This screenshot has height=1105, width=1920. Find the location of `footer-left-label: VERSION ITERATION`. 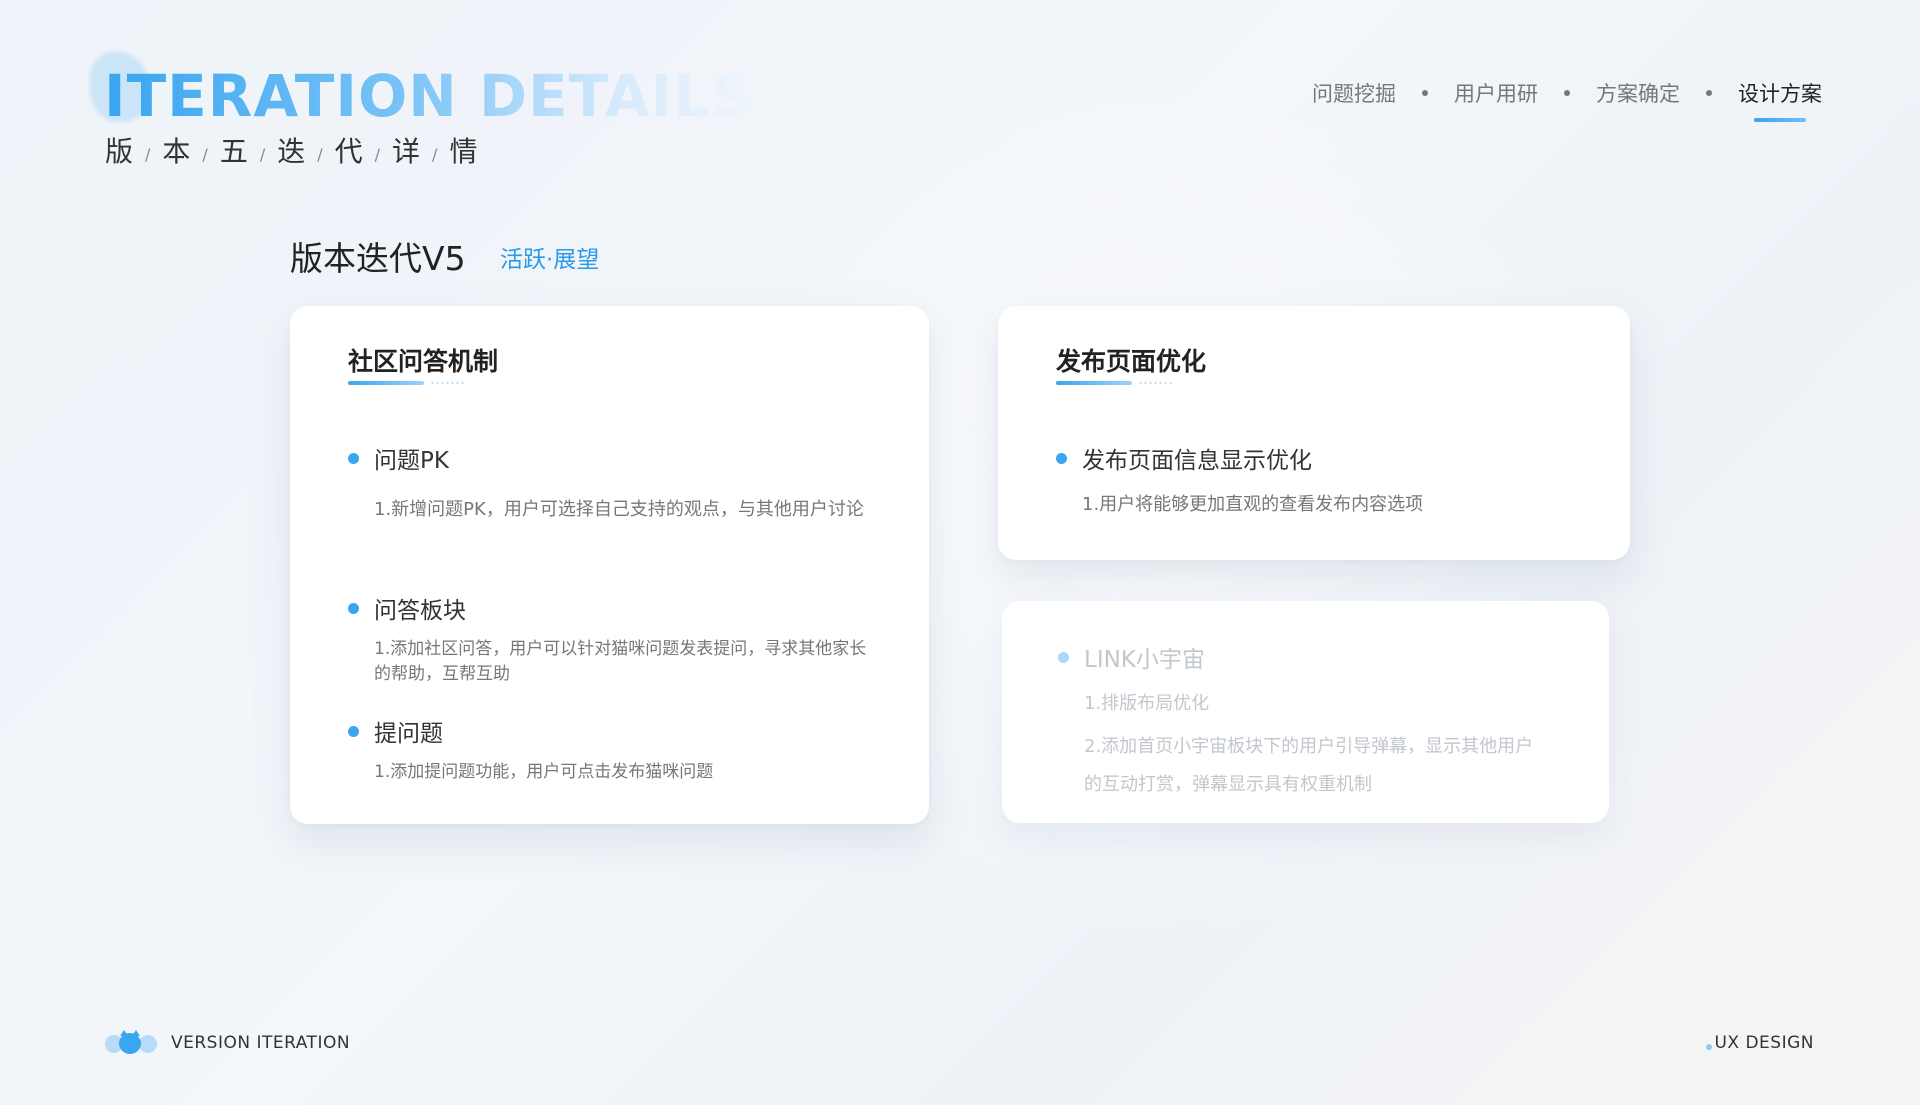

footer-left-label: VERSION ITERATION is located at coordinates (261, 1043).